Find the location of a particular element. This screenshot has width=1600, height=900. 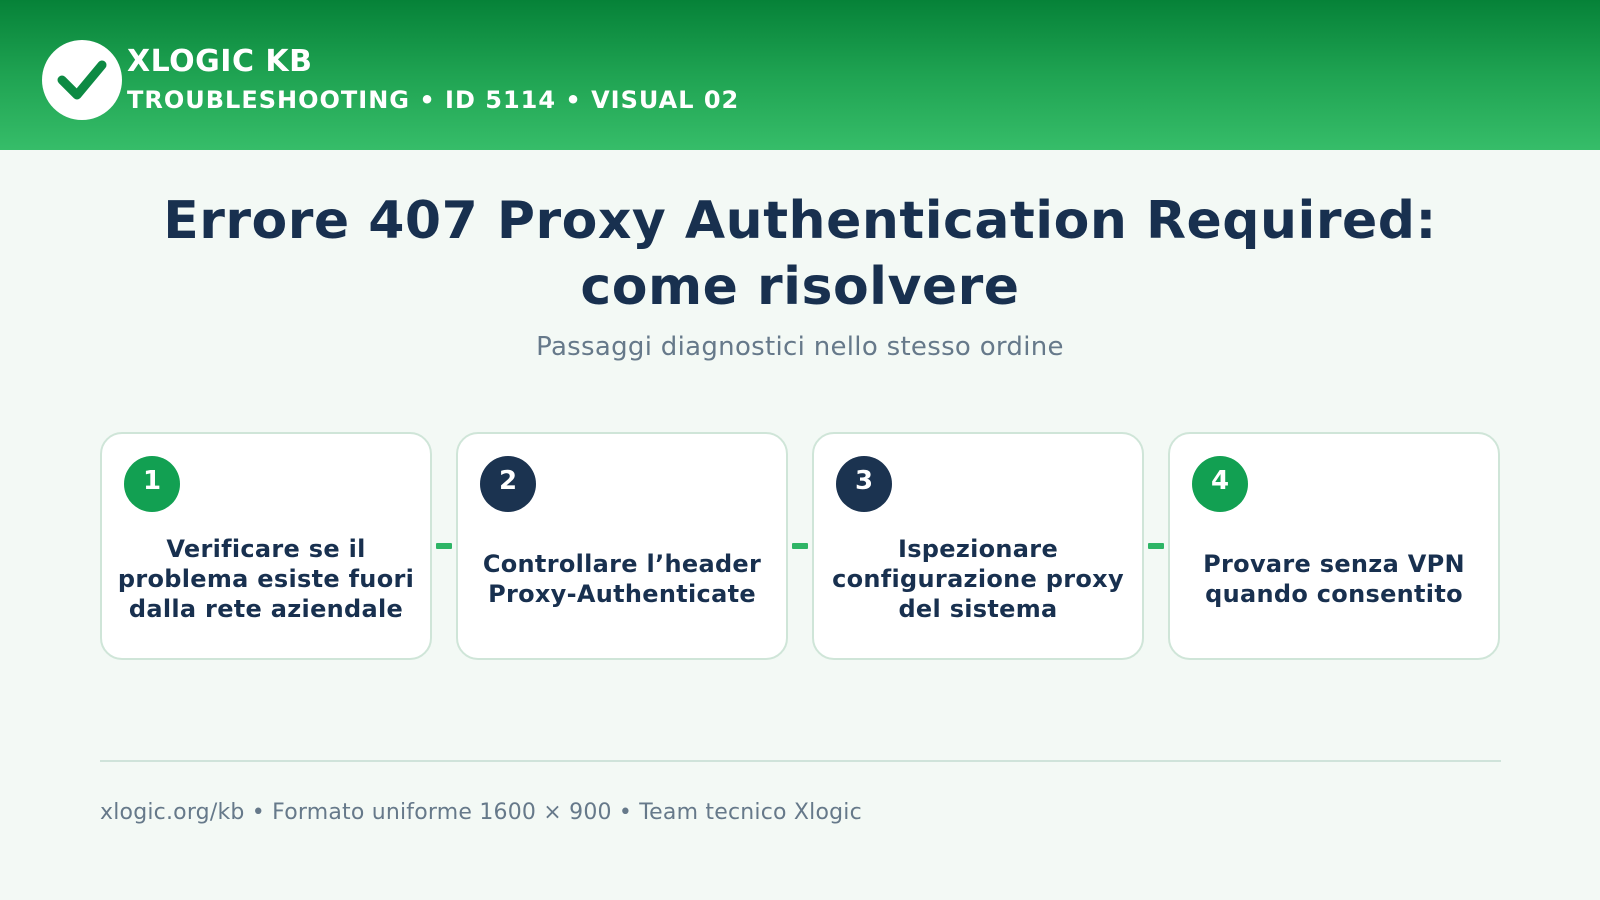

step-number-badge: 3 is located at coordinates (864, 484).